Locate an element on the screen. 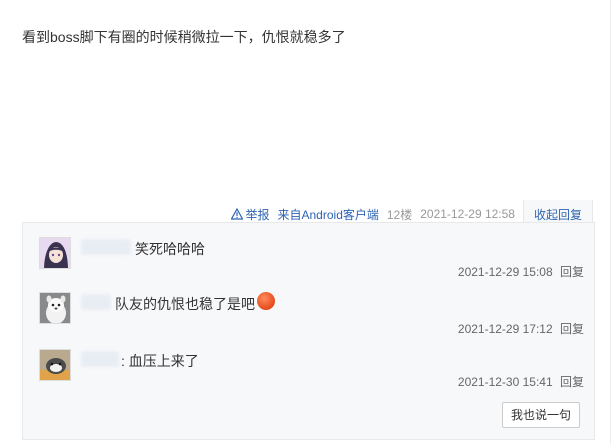 The image size is (611, 445). reply-content: 笑死哈哈哈 is located at coordinates (170, 249).